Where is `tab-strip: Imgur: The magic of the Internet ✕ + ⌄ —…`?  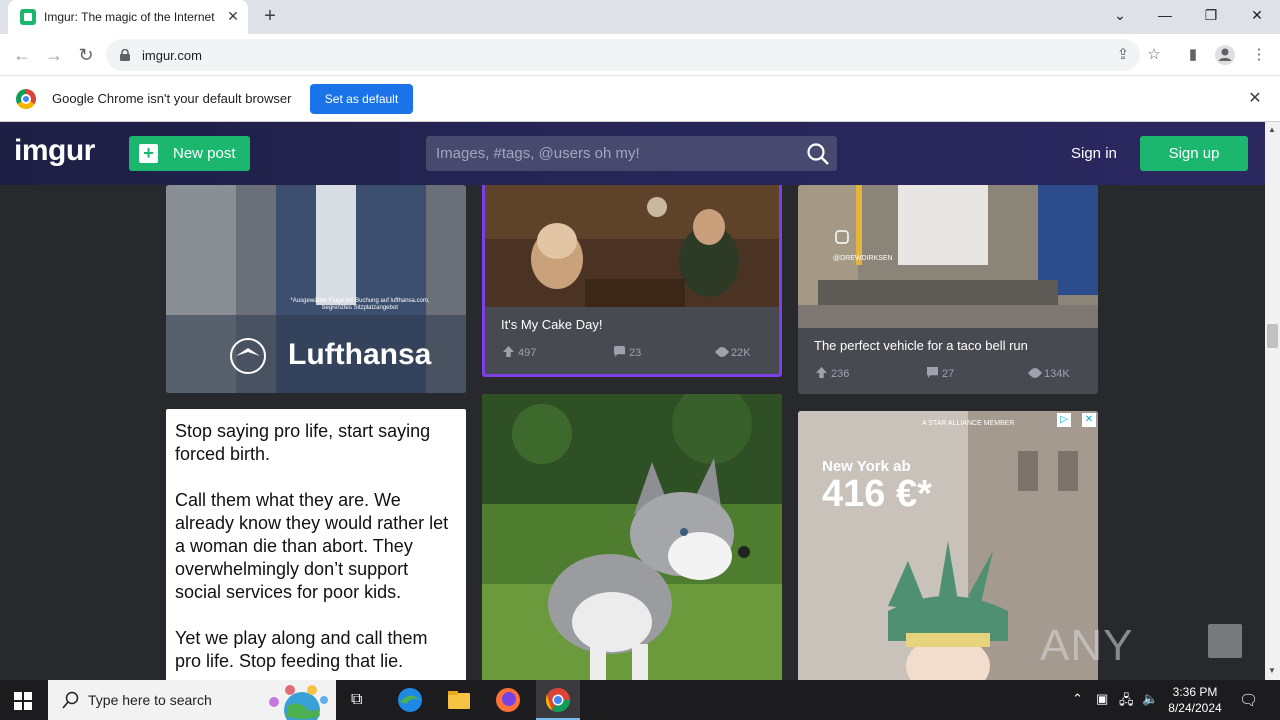
tab-strip: Imgur: The magic of the Internet ✕ + ⌄ —… is located at coordinates (640, 17).